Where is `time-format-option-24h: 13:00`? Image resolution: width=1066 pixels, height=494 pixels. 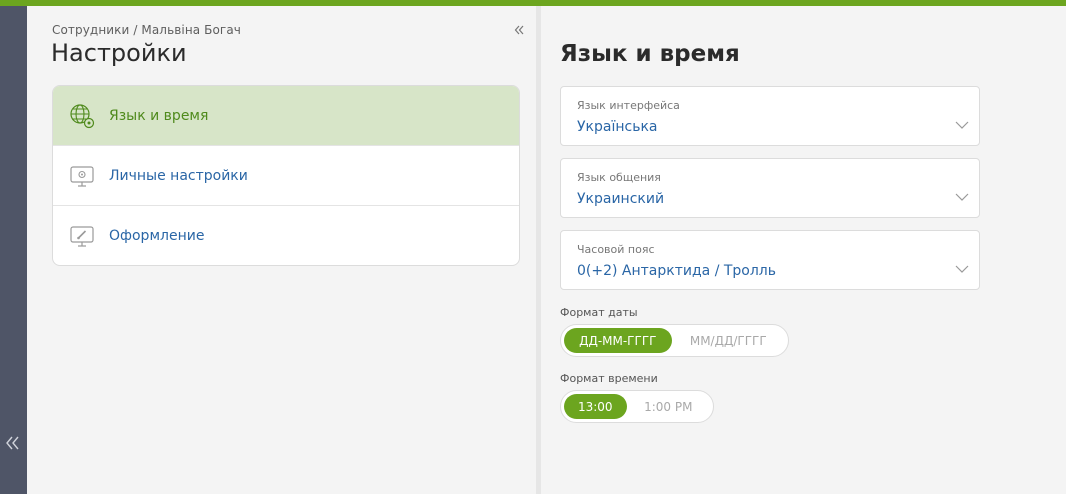 time-format-option-24h: 13:00 is located at coordinates (595, 406).